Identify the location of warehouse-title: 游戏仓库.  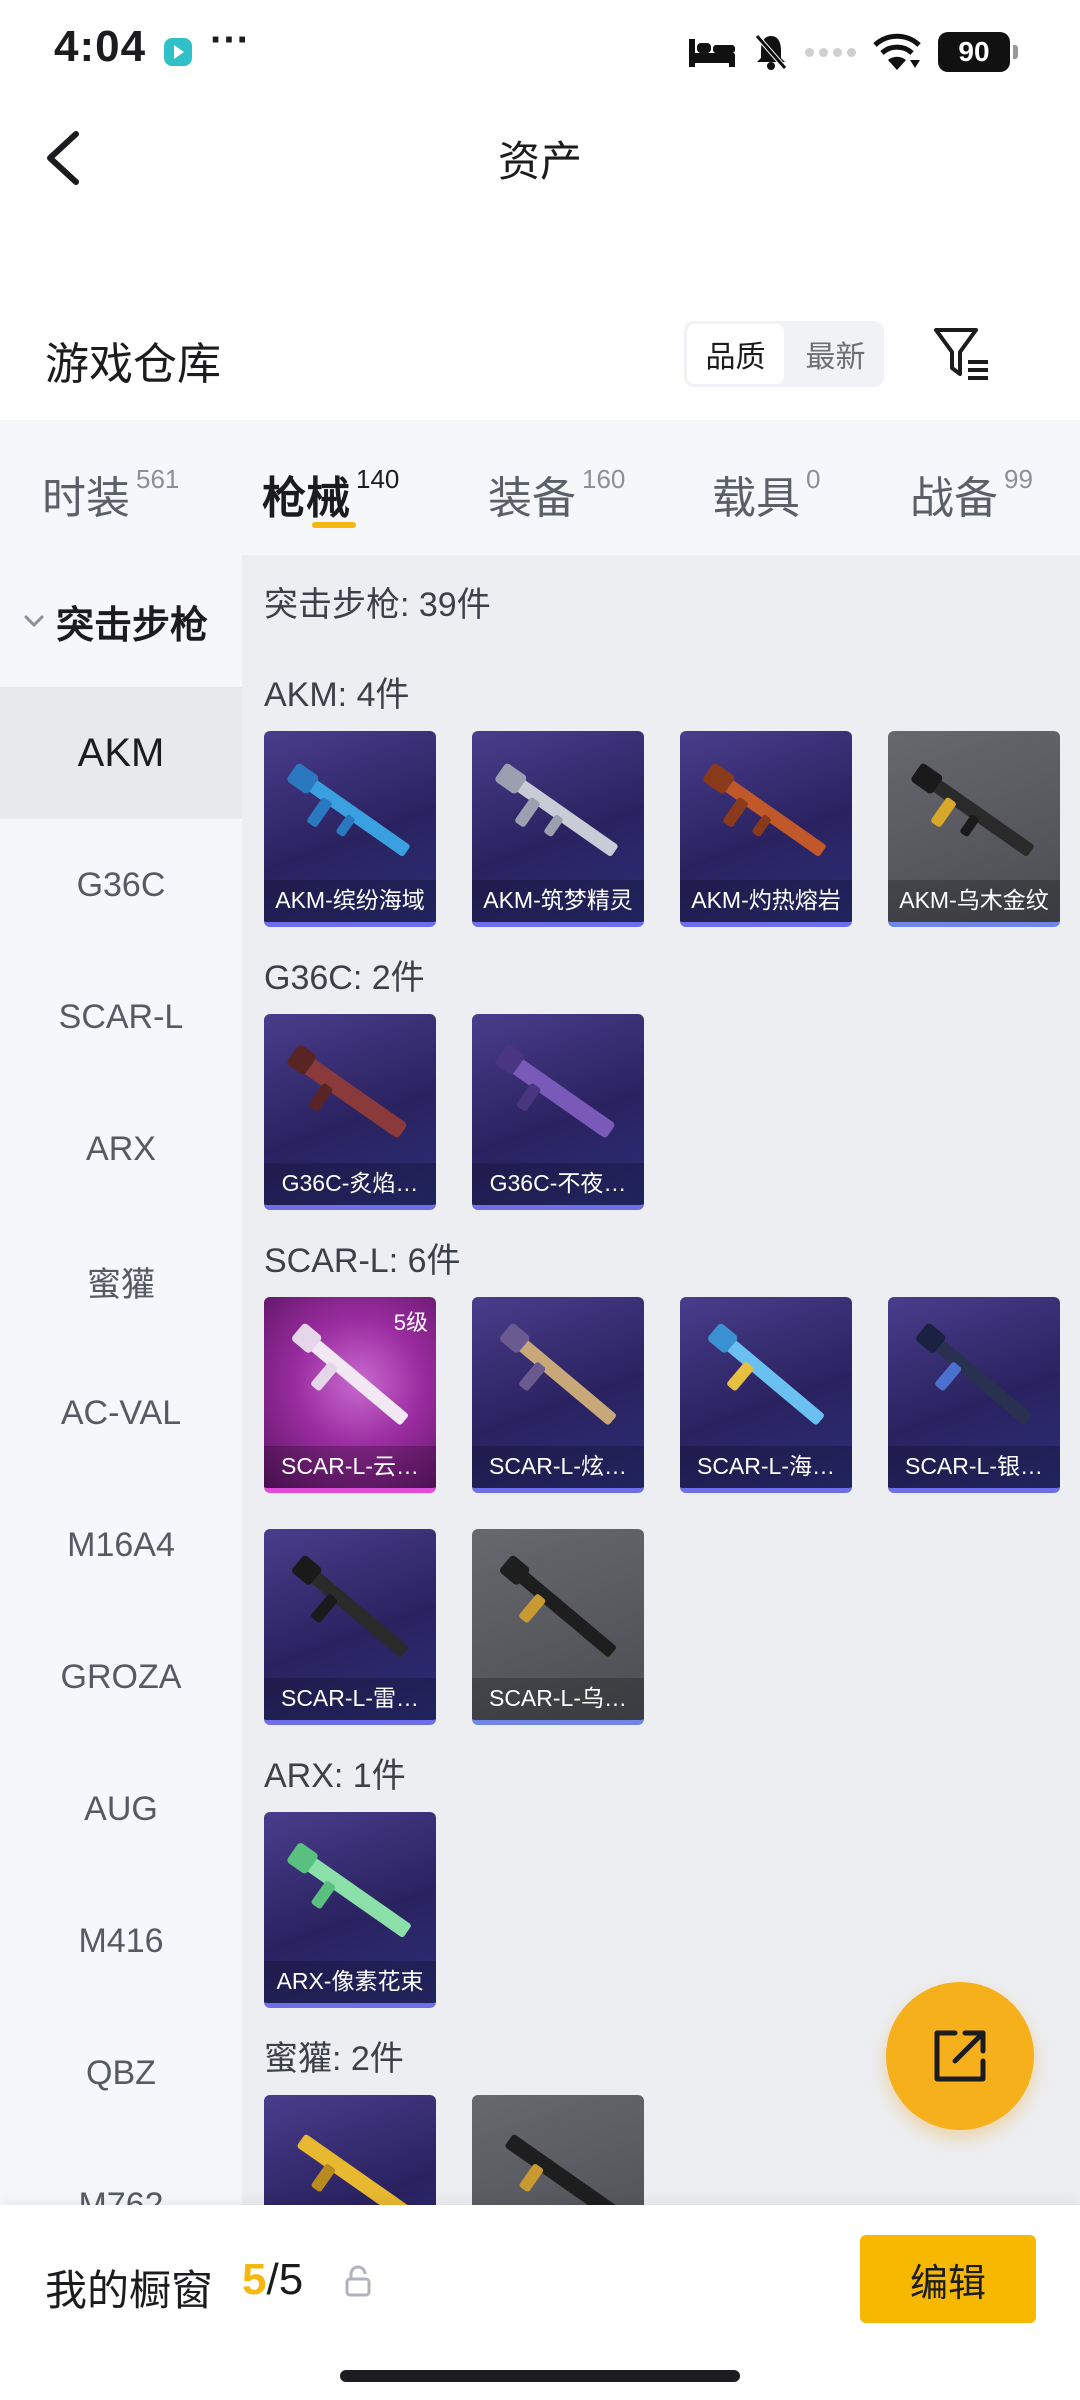
(133, 364).